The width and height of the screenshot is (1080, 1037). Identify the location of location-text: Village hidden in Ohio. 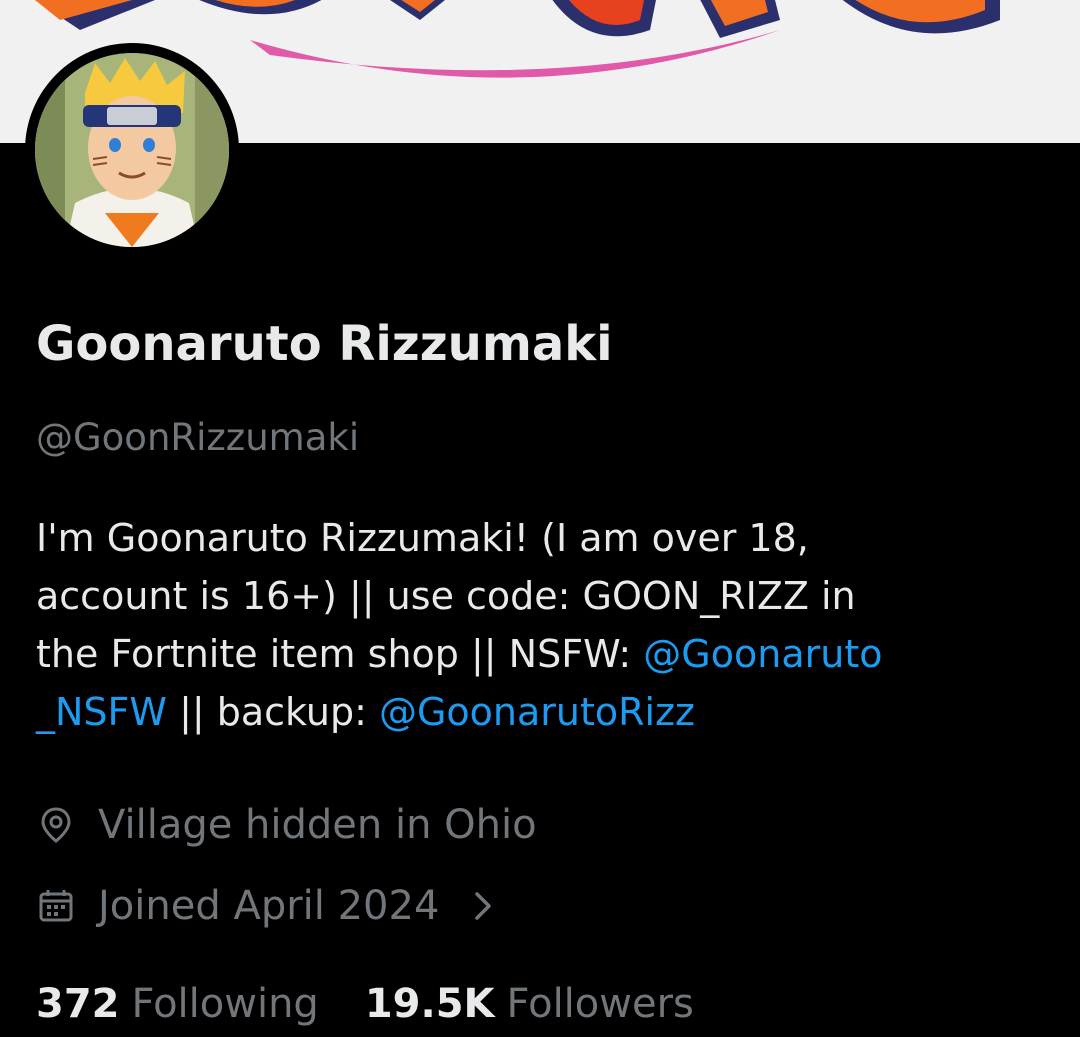
(317, 825).